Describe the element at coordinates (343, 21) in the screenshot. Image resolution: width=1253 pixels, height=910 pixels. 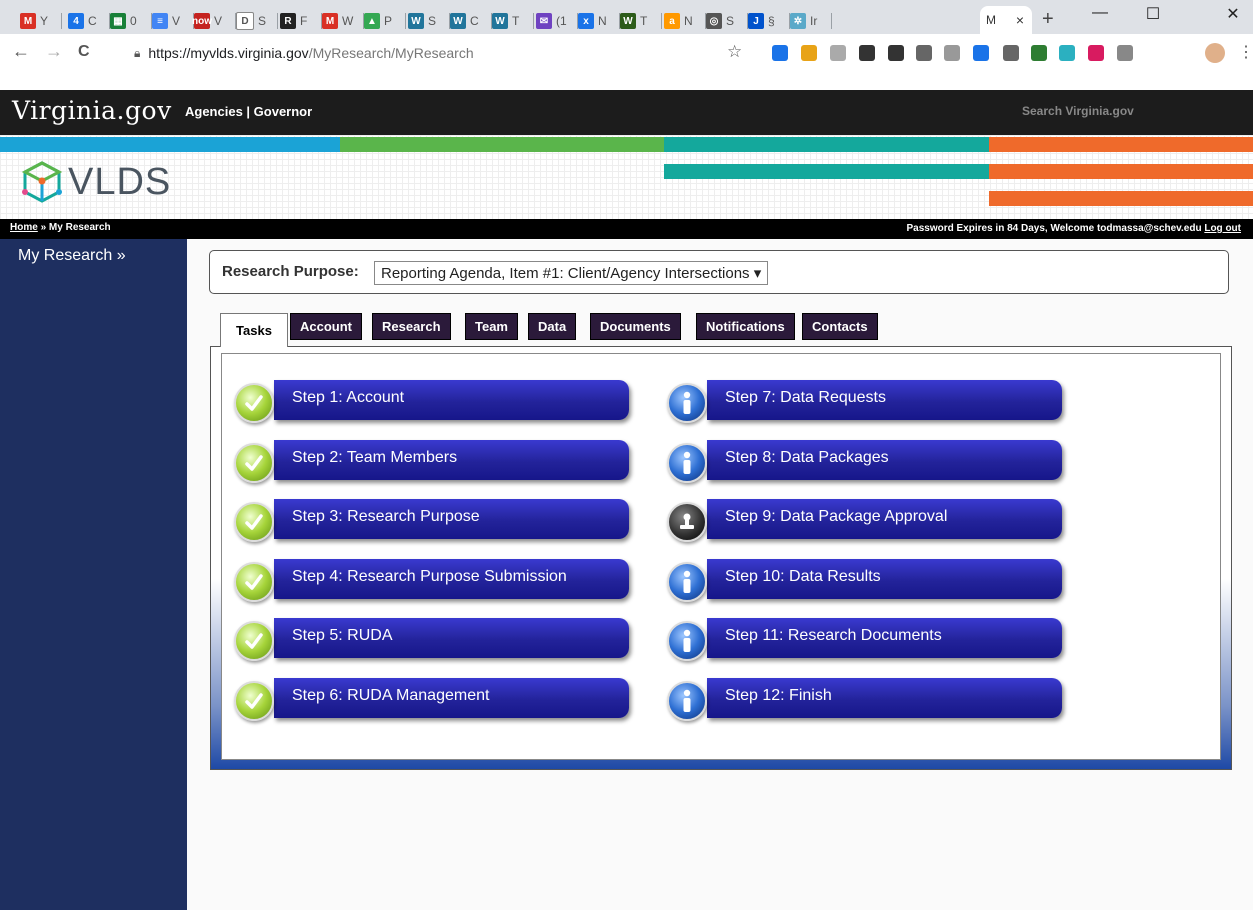
I see `browser-tab-7: MW` at that location.